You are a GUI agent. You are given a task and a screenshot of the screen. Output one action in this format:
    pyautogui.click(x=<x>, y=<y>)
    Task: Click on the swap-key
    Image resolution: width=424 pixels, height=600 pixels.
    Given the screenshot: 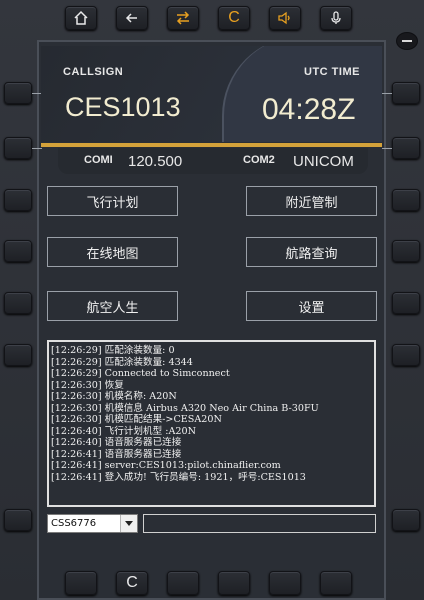 What is the action you would take?
    pyautogui.click(x=183, y=18)
    